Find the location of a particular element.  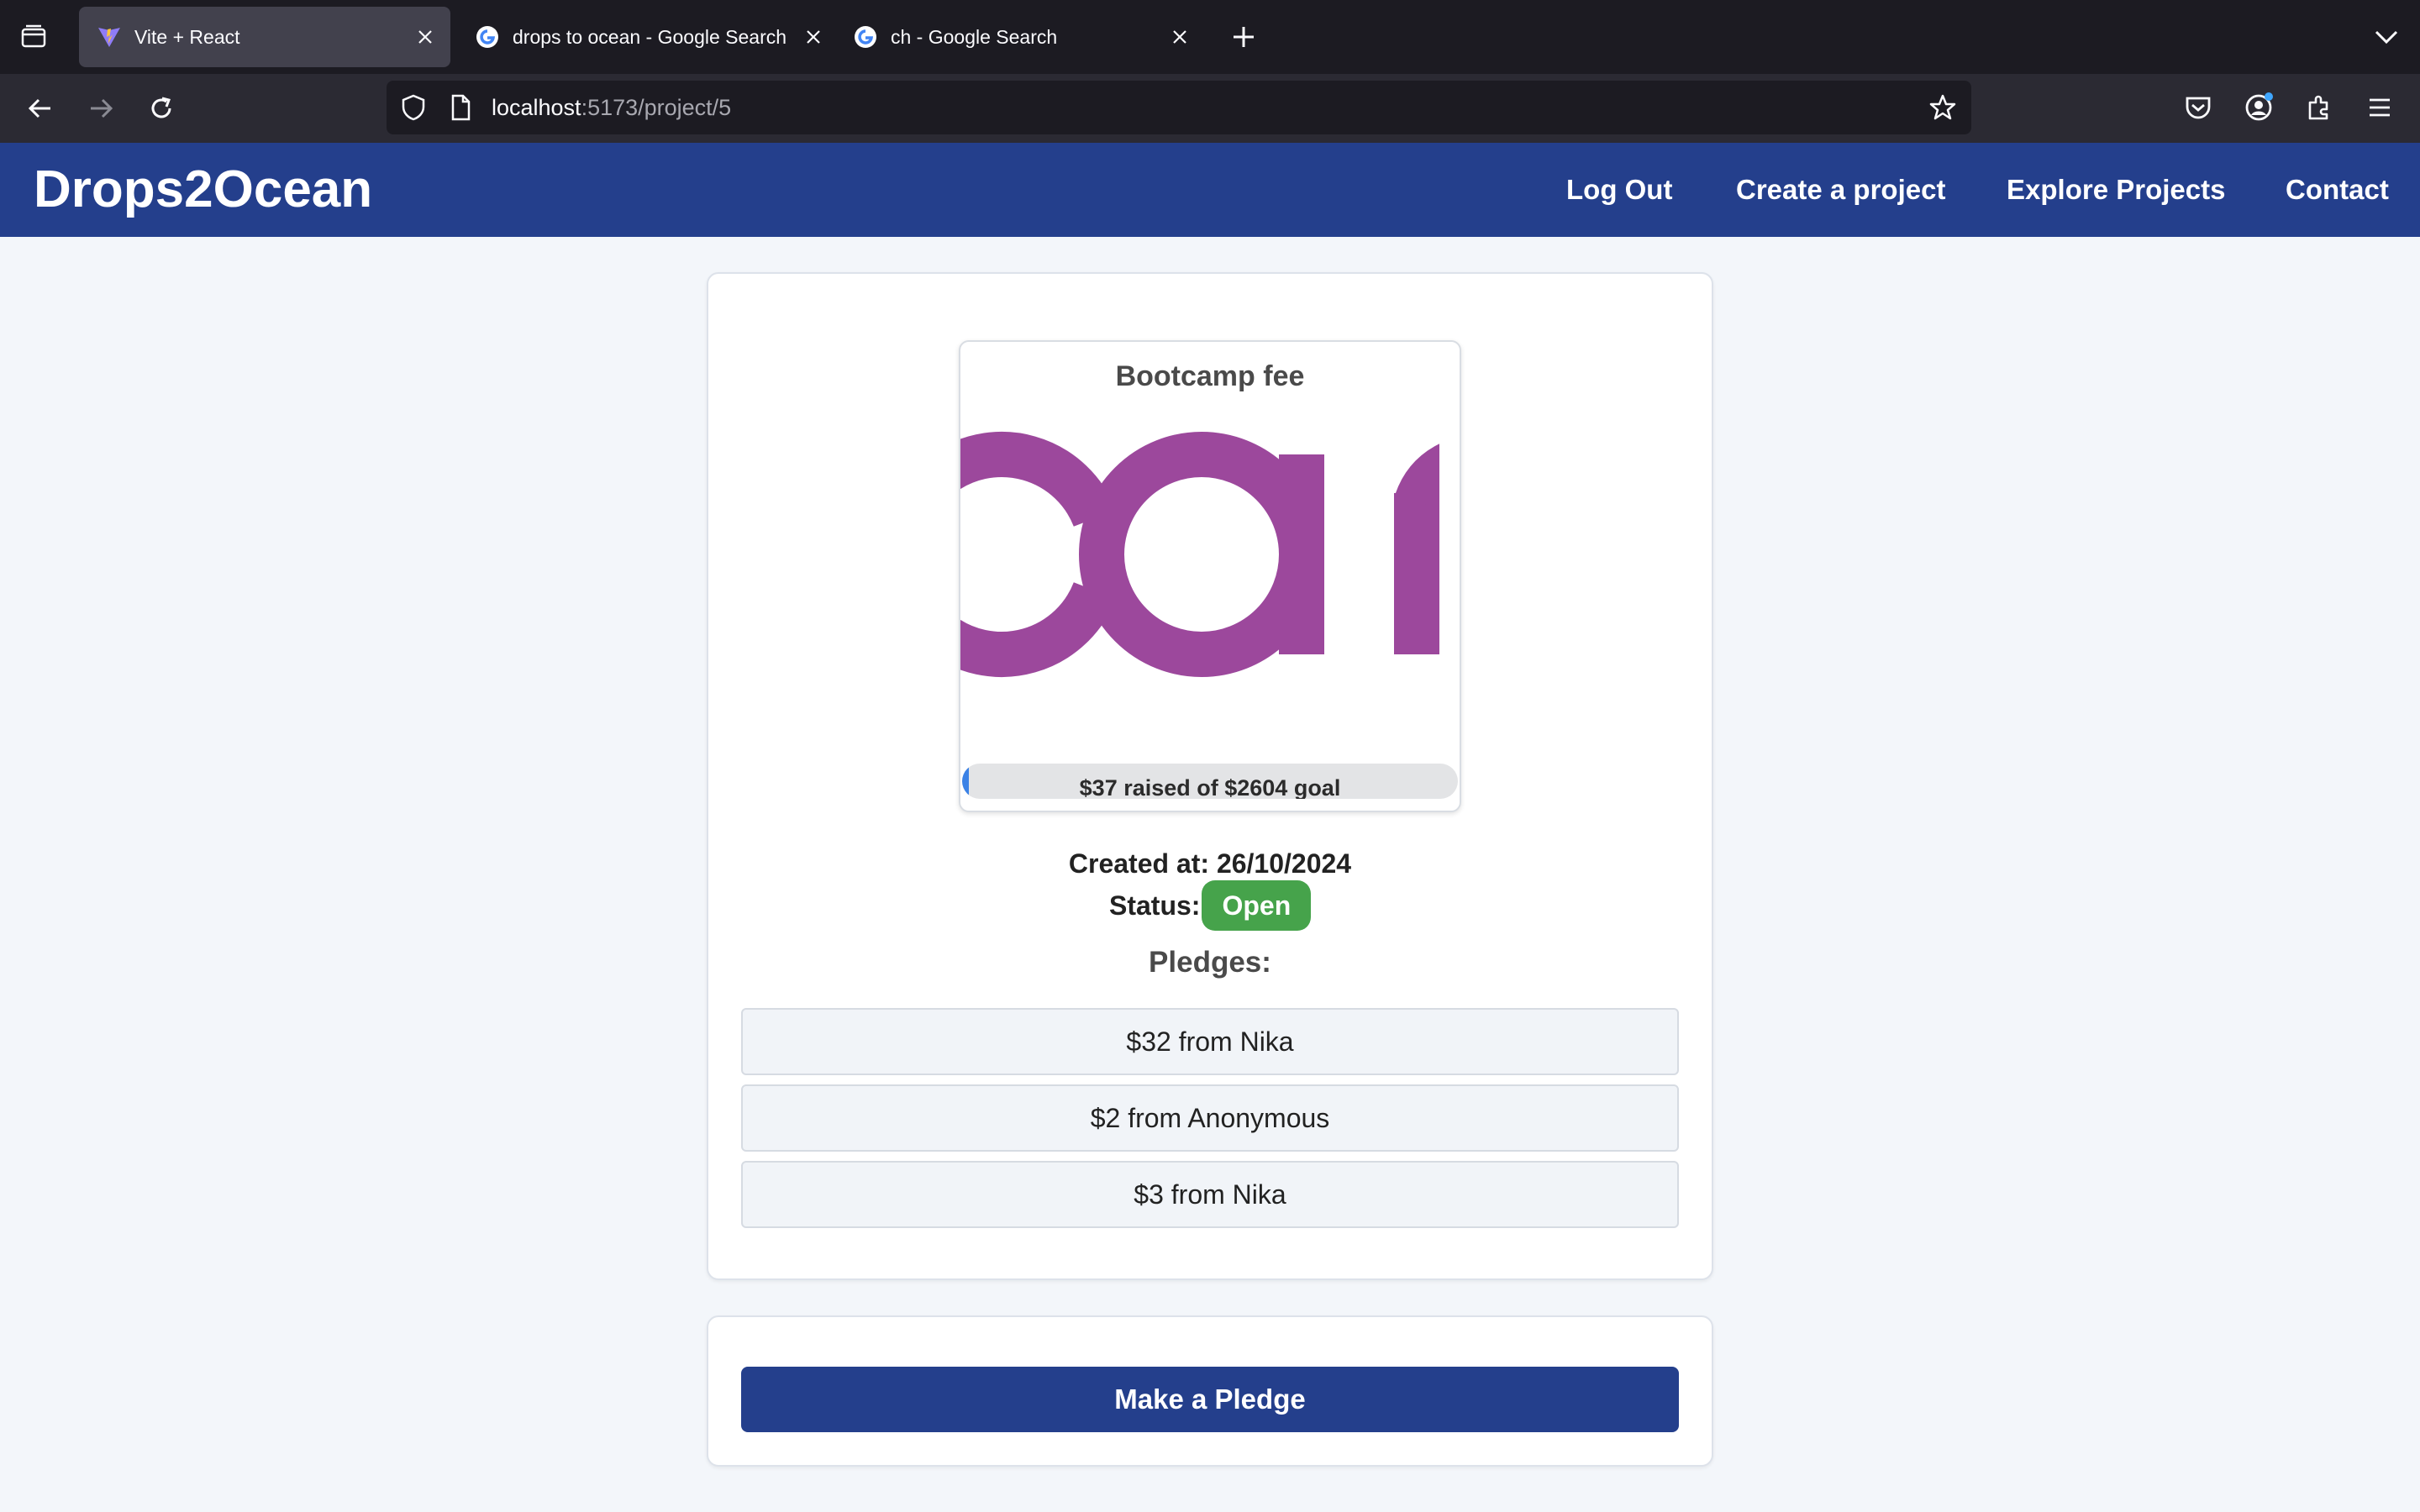

project-image is located at coordinates (1210, 568).